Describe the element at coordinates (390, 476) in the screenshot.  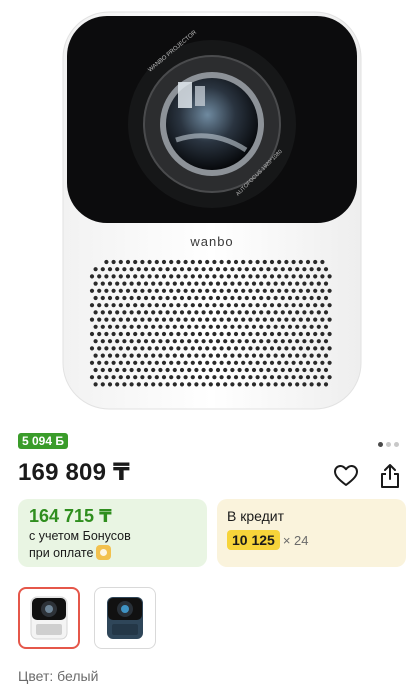
I see `share-button` at that location.